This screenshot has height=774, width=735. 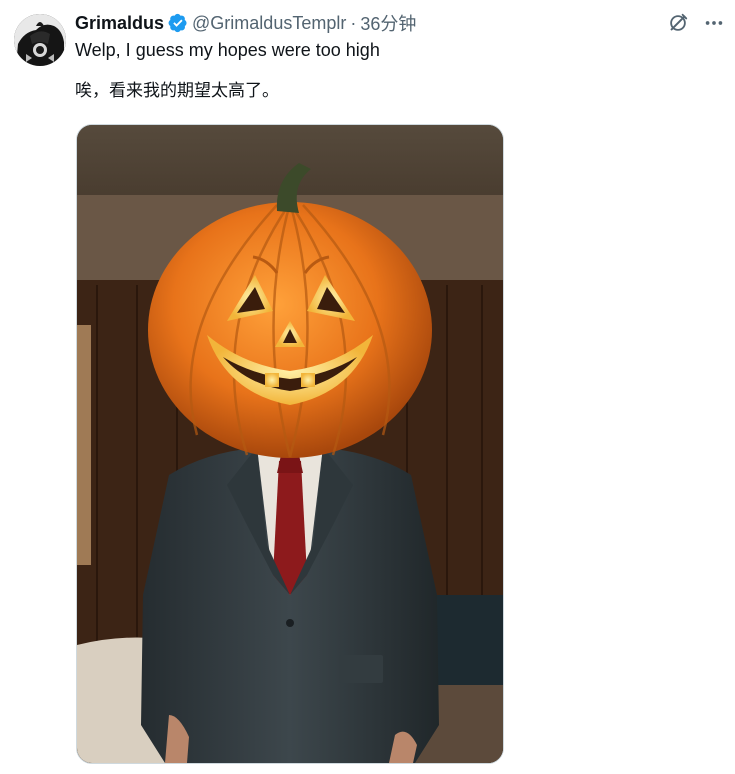 I want to click on tweet-actions, so click(x=696, y=23).